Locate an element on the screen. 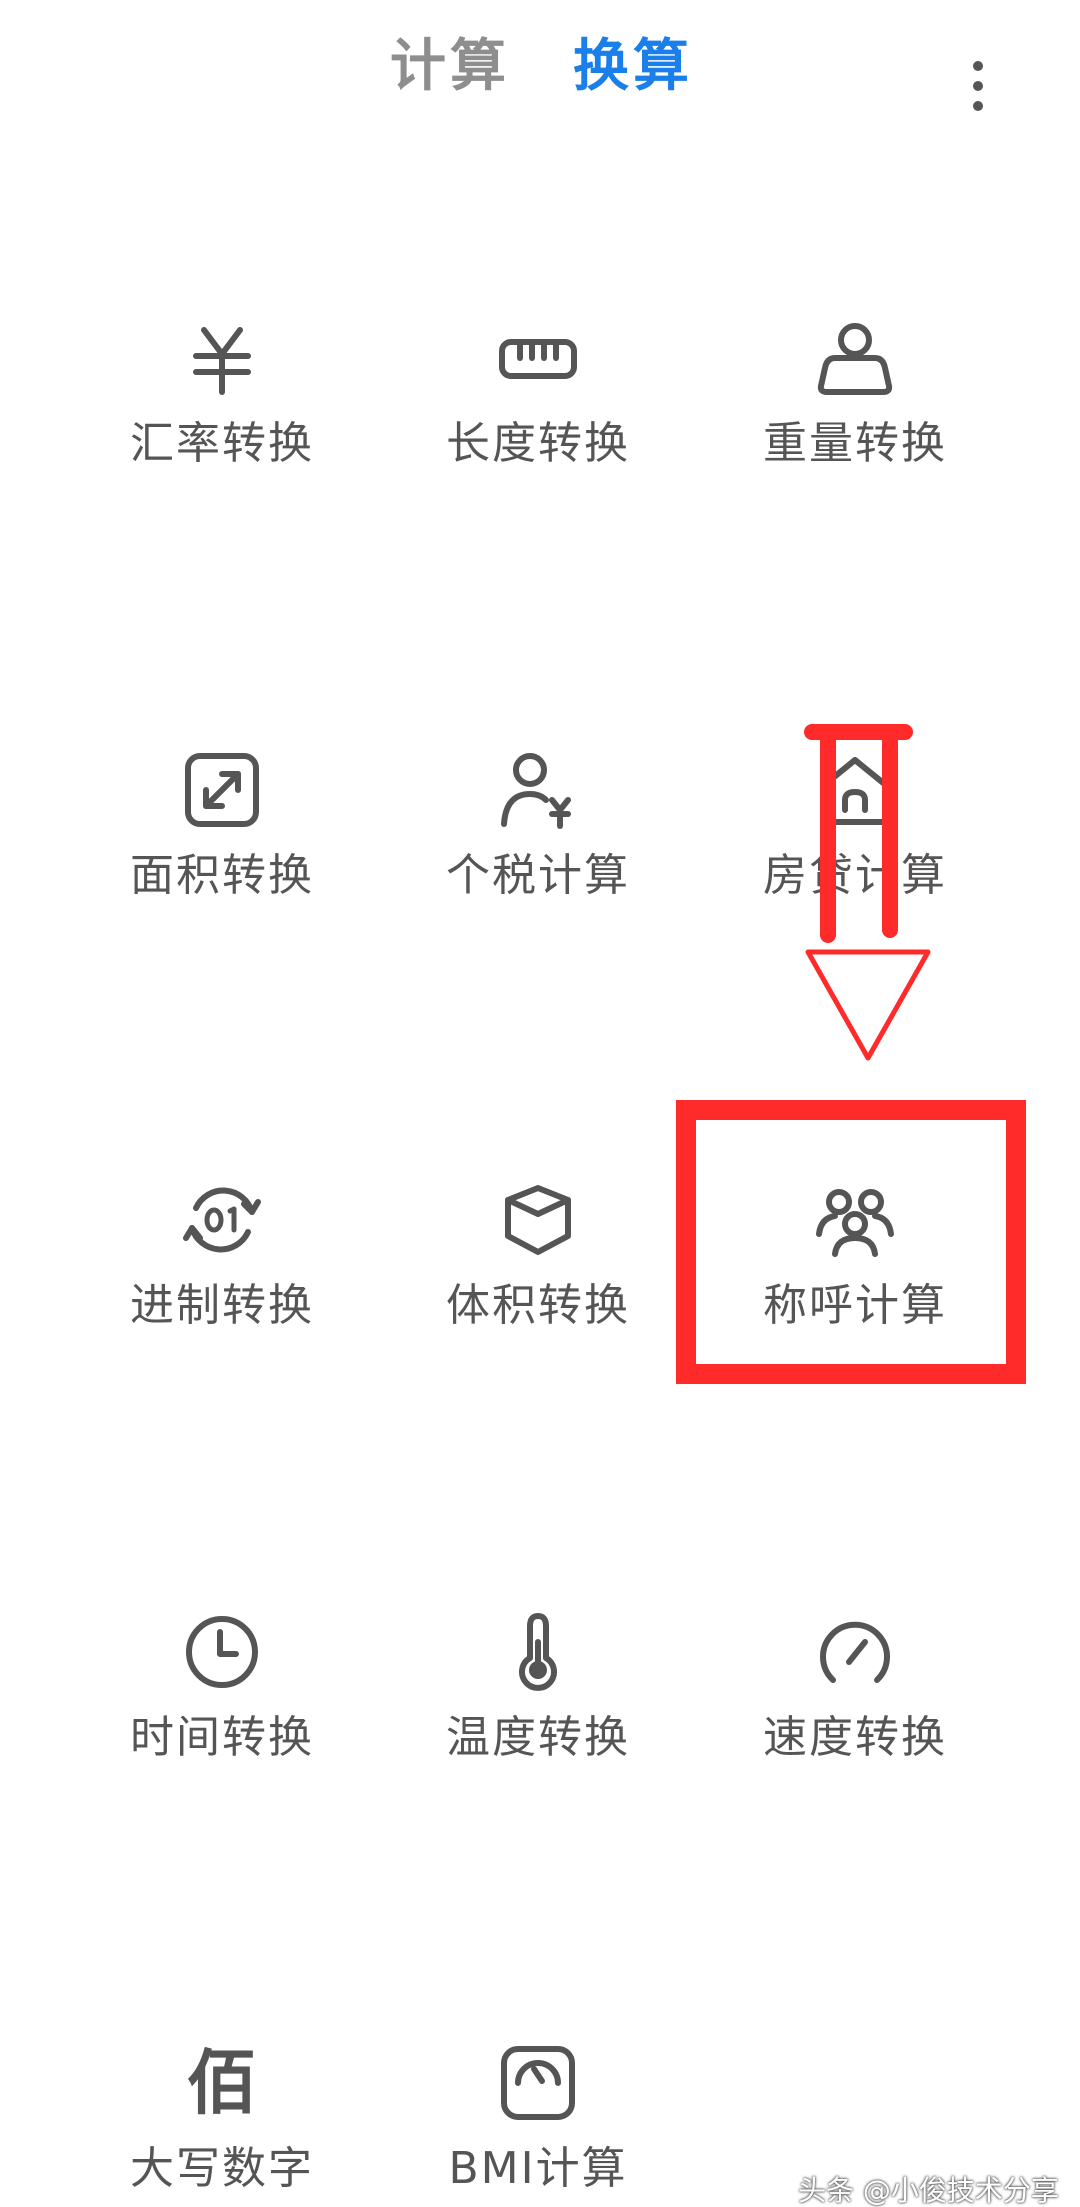 Image resolution: width=1080 pixels, height=2207 pixels. capital-number-glyph: 佰 is located at coordinates (222, 2083).